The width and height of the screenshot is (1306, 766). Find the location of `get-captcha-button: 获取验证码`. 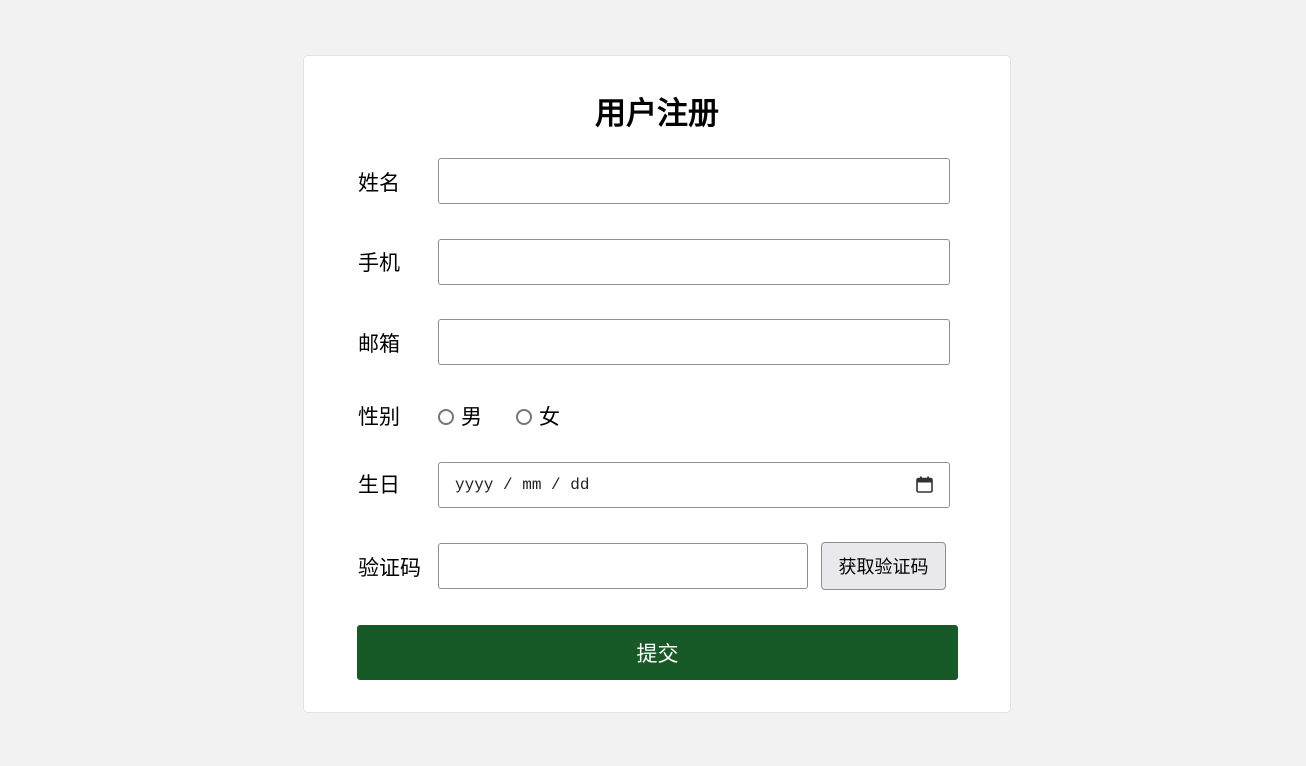

get-captcha-button: 获取验证码 is located at coordinates (883, 566).